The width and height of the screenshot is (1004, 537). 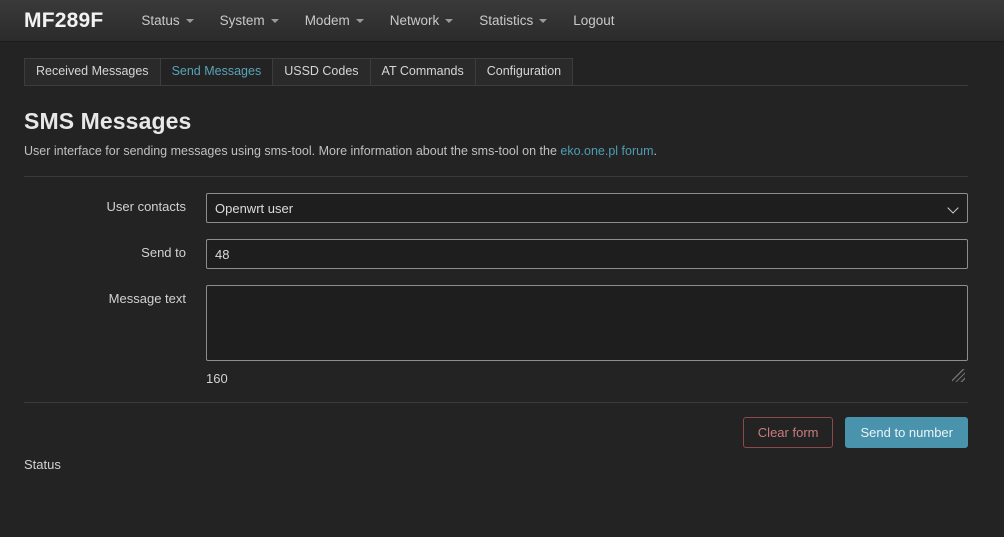 I want to click on send-to-number-button: Send to number, so click(x=906, y=432).